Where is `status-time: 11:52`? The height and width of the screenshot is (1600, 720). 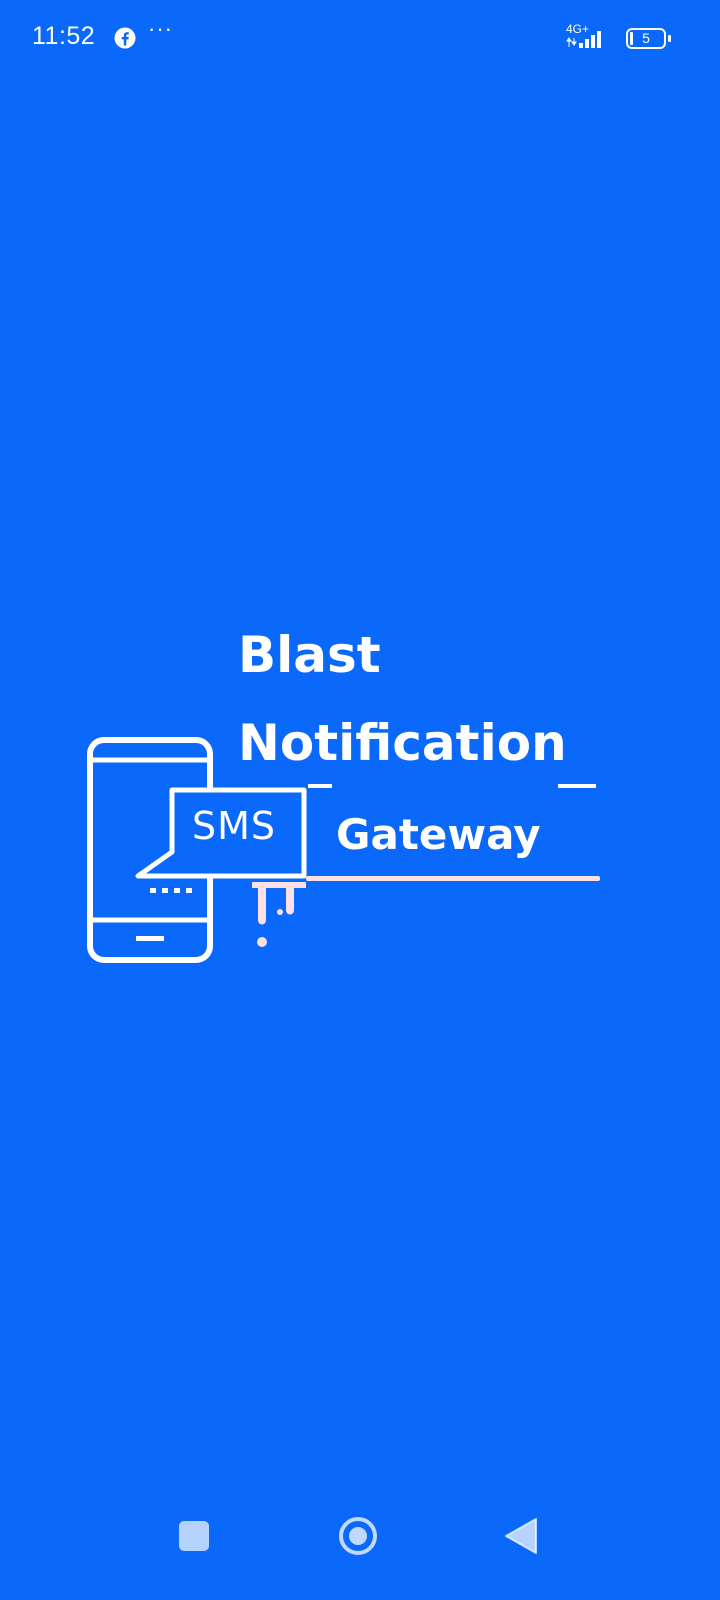
status-time: 11:52 is located at coordinates (64, 36).